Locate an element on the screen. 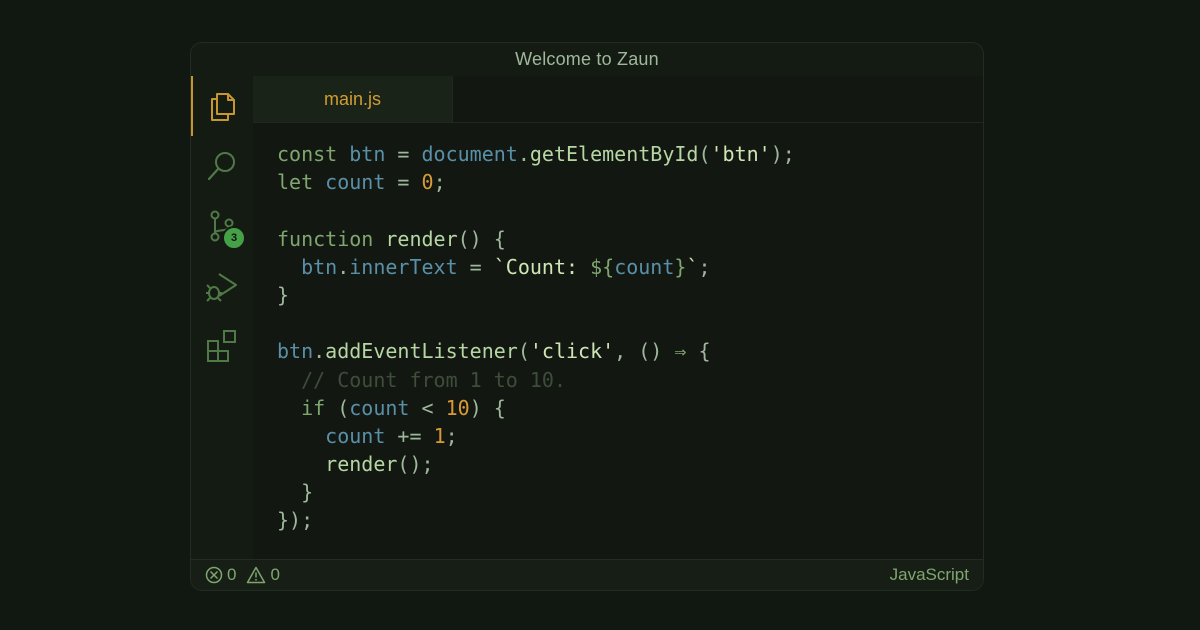 This screenshot has height=630, width=1200. code-line: // Count from 1 to 10. is located at coordinates (536, 380).